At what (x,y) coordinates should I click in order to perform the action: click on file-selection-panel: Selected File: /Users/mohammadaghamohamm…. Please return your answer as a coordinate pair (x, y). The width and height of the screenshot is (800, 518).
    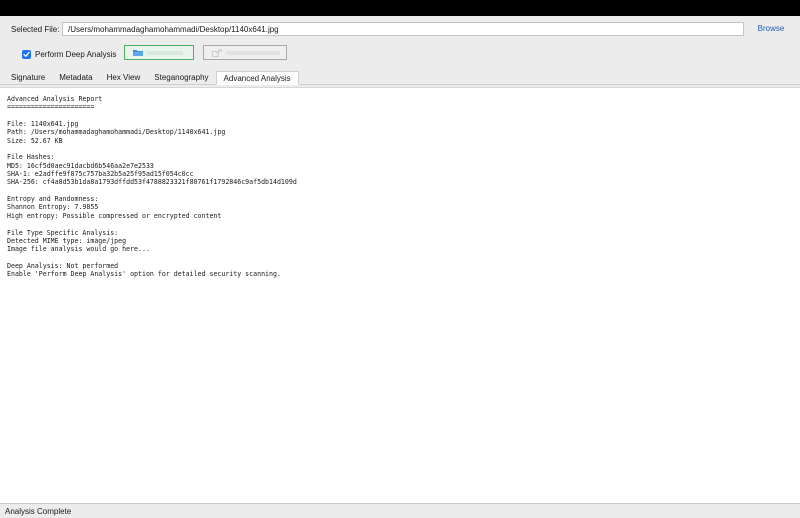
    Looking at the image, I should click on (400, 43).